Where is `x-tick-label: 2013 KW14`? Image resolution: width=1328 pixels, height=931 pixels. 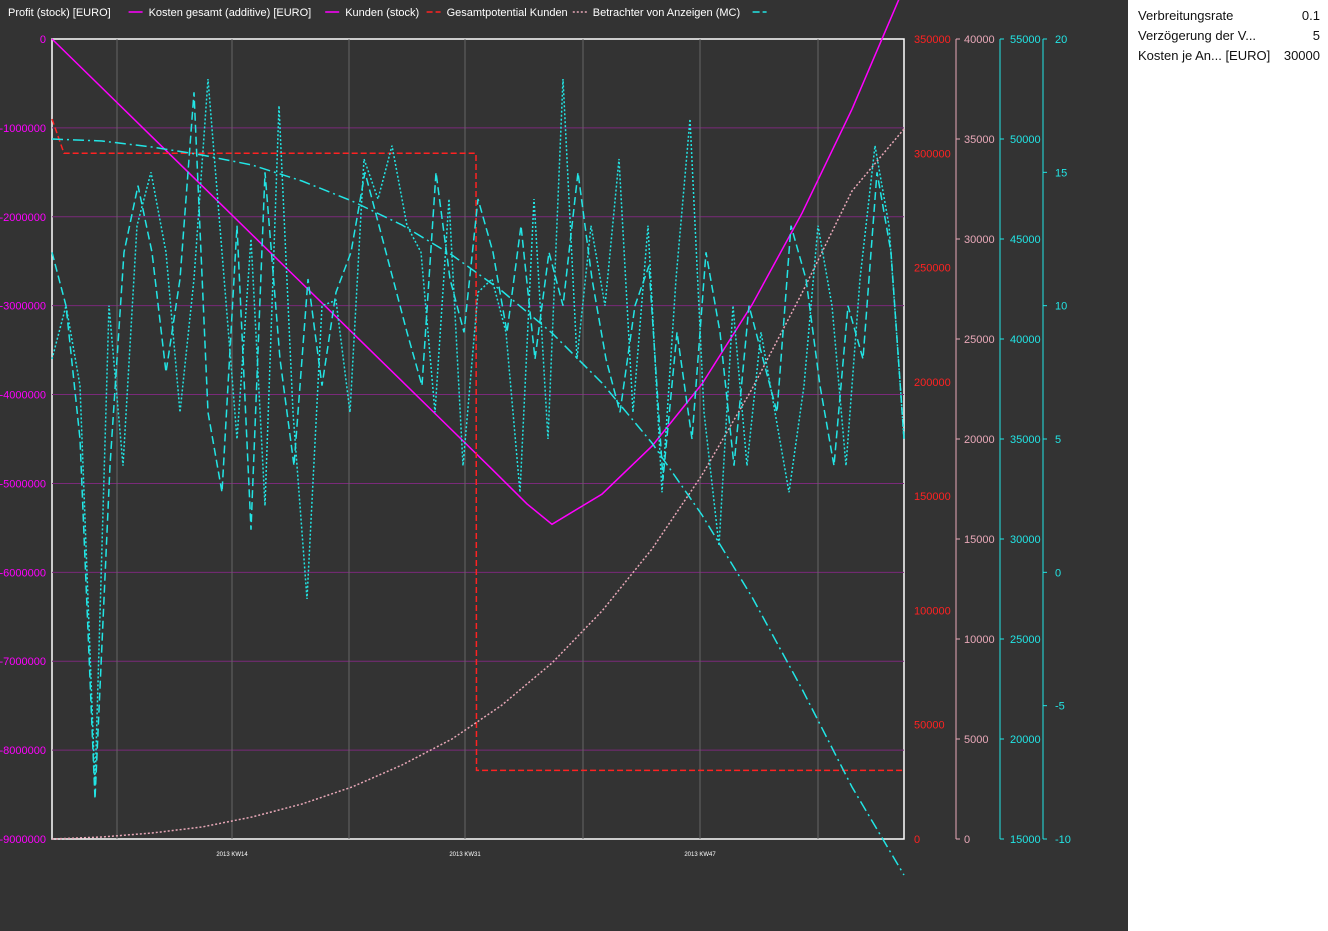
x-tick-label: 2013 KW14 is located at coordinates (232, 855).